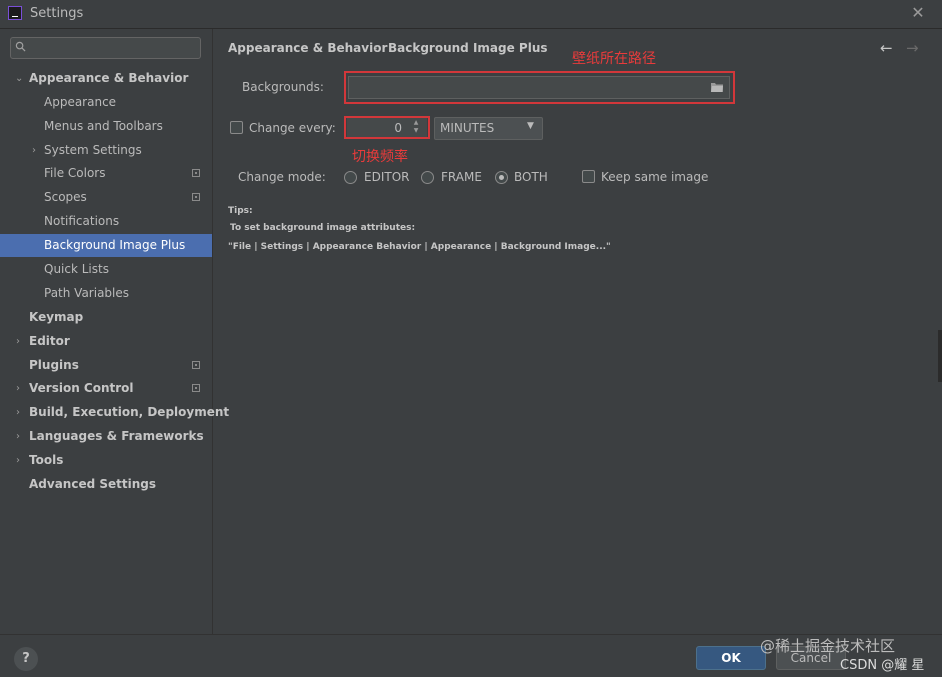  I want to click on backgrounds-label: Backgrounds:, so click(283, 87).